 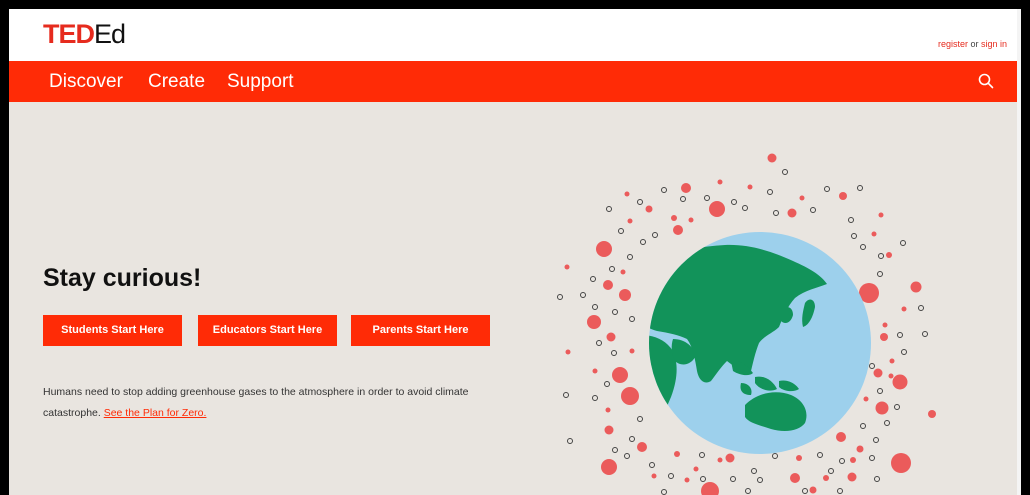 What do you see at coordinates (994, 44) in the screenshot?
I see `sign-in-link: sign in` at bounding box center [994, 44].